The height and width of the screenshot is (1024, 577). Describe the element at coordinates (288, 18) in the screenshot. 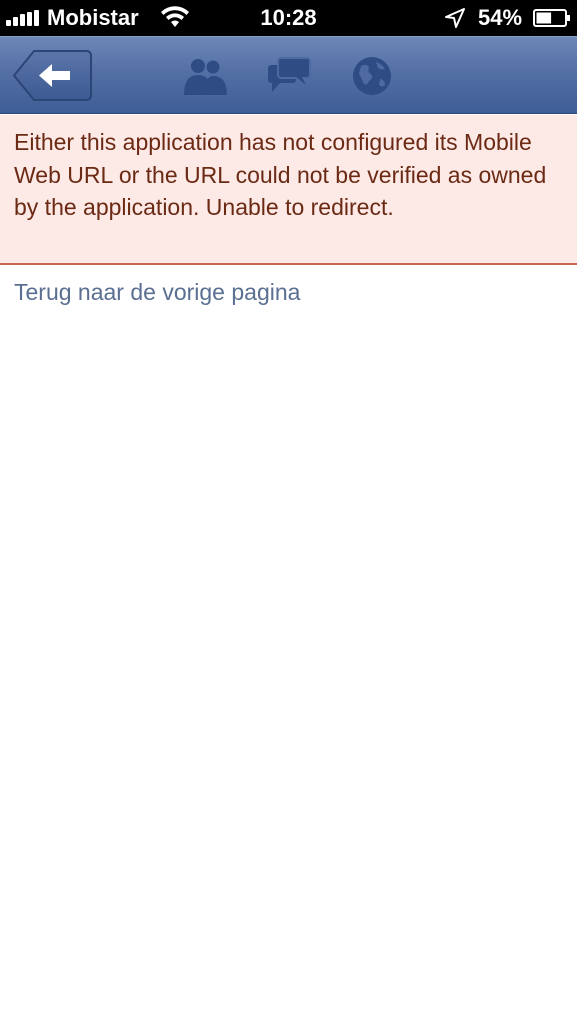

I see `status-bar: Mobistar 10:28 54%` at that location.